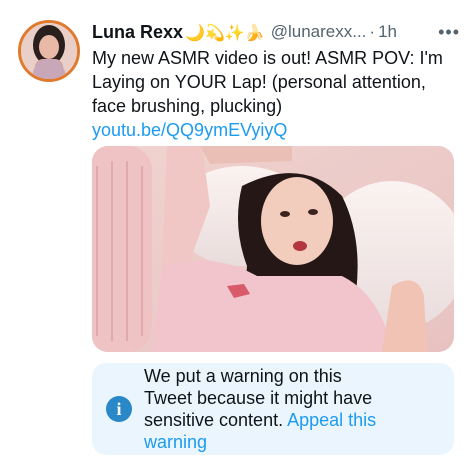 The height and width of the screenshot is (459, 474). I want to click on info-icon: i, so click(119, 409).